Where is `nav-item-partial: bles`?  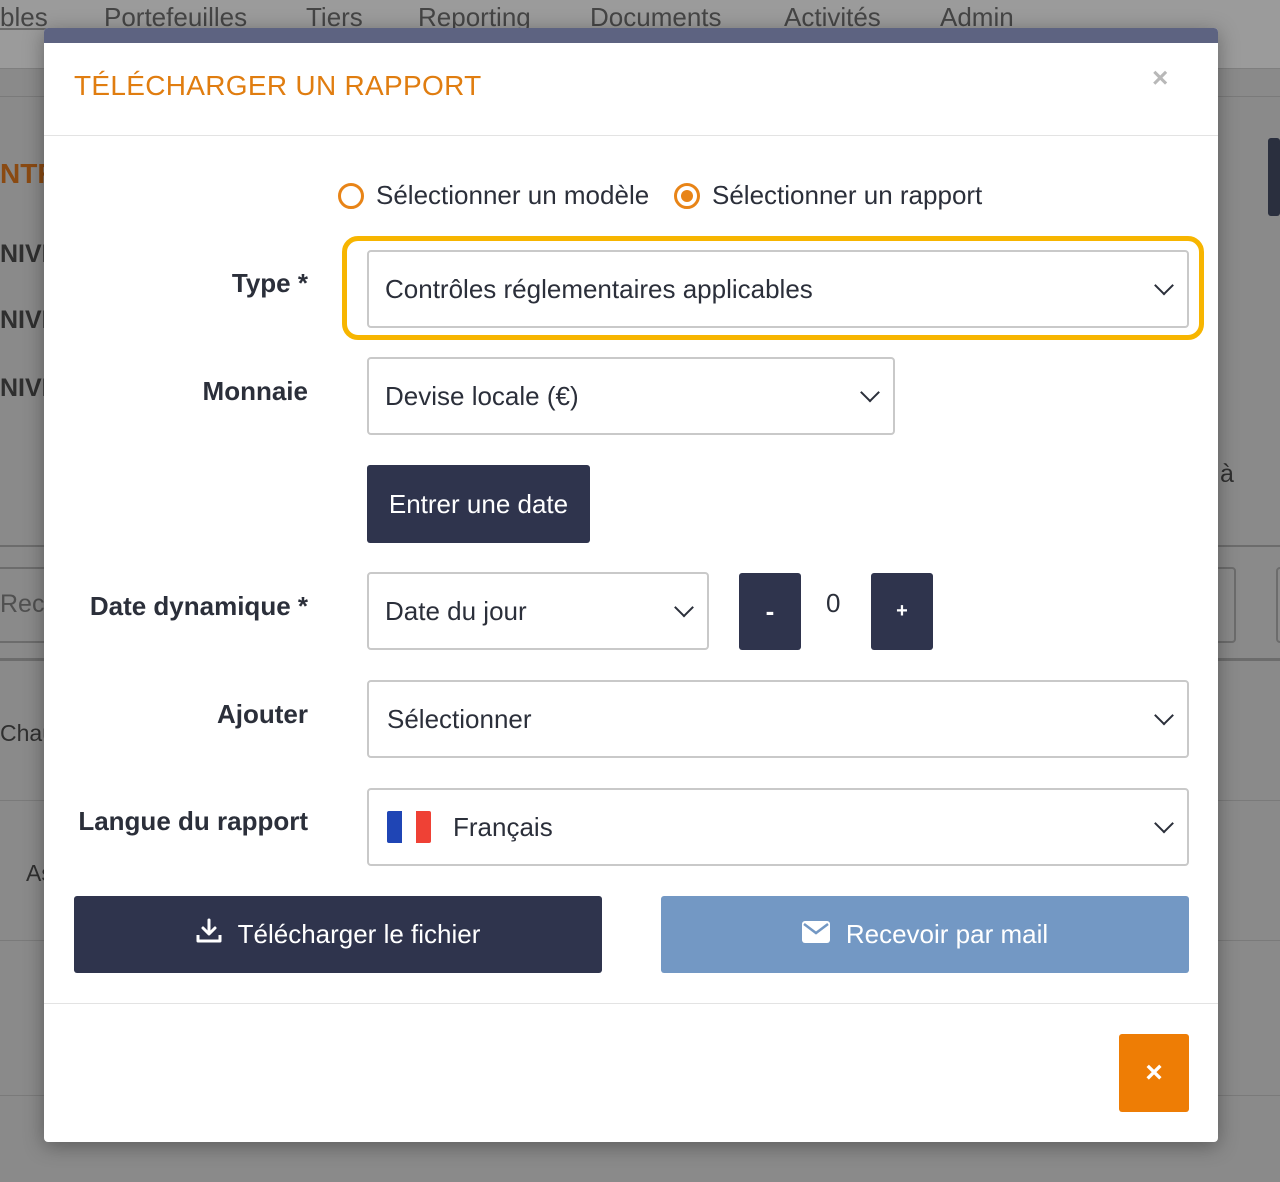
nav-item-partial: bles is located at coordinates (24, 17).